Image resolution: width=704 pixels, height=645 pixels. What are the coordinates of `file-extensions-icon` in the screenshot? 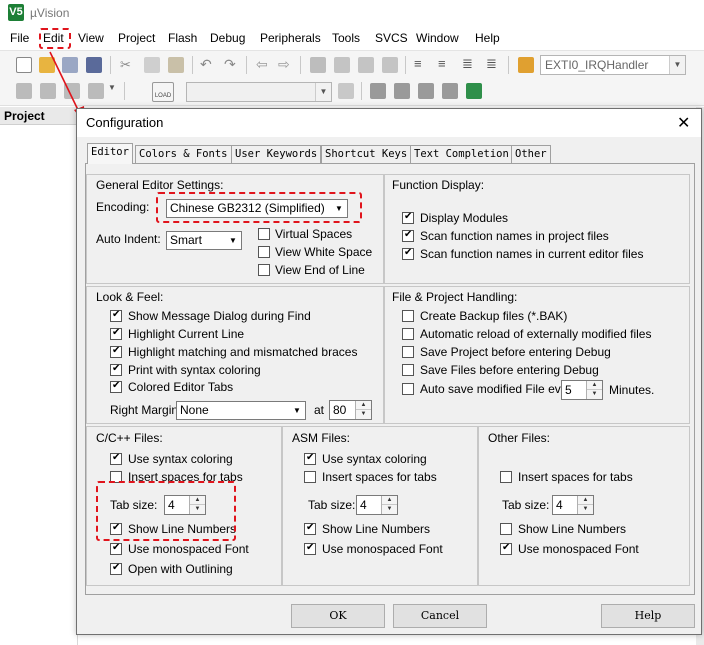 It's located at (402, 91).